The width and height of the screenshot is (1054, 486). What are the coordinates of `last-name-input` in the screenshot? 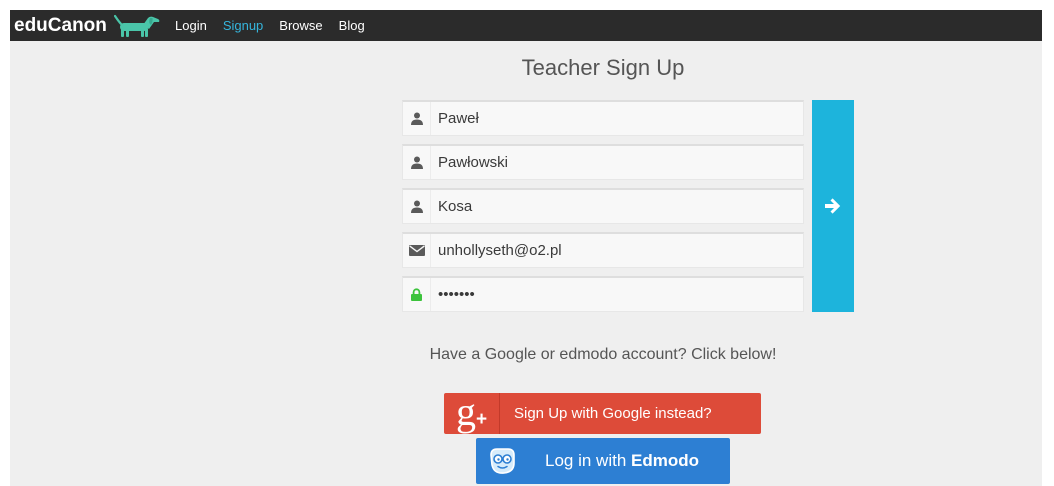 It's located at (617, 162).